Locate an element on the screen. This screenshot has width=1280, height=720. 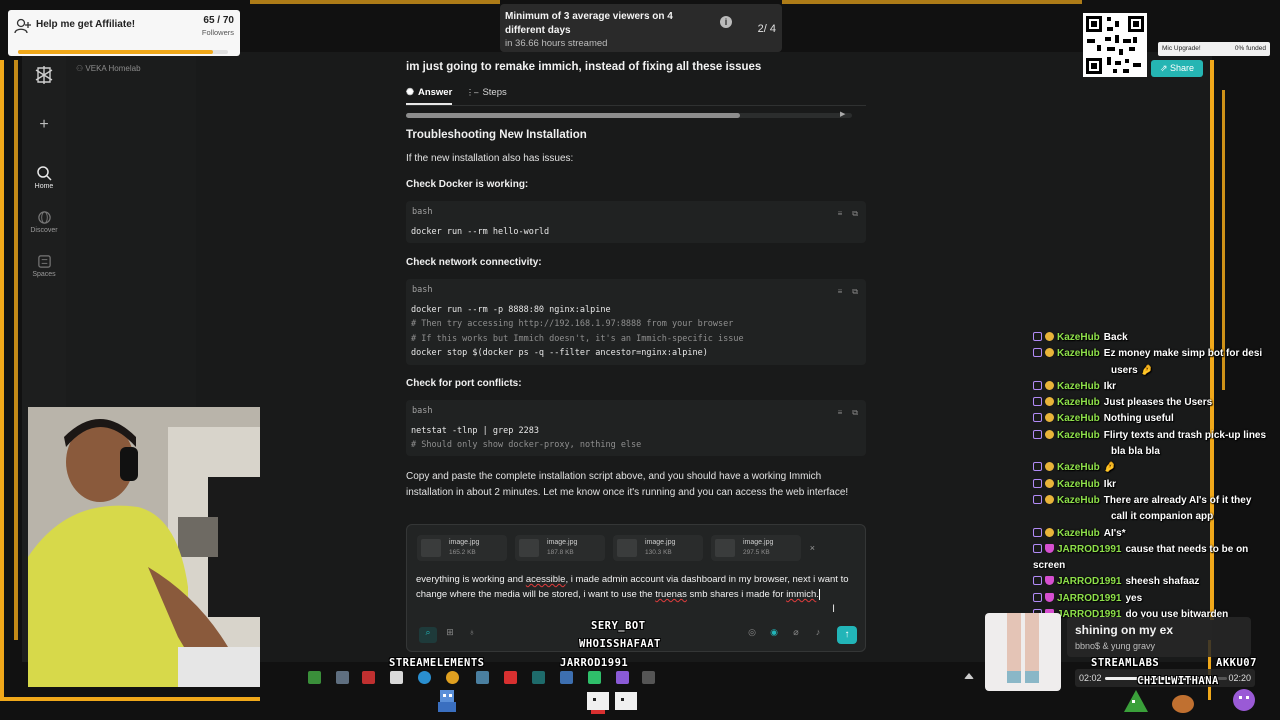
play-icon is located at coordinates (314, 677).